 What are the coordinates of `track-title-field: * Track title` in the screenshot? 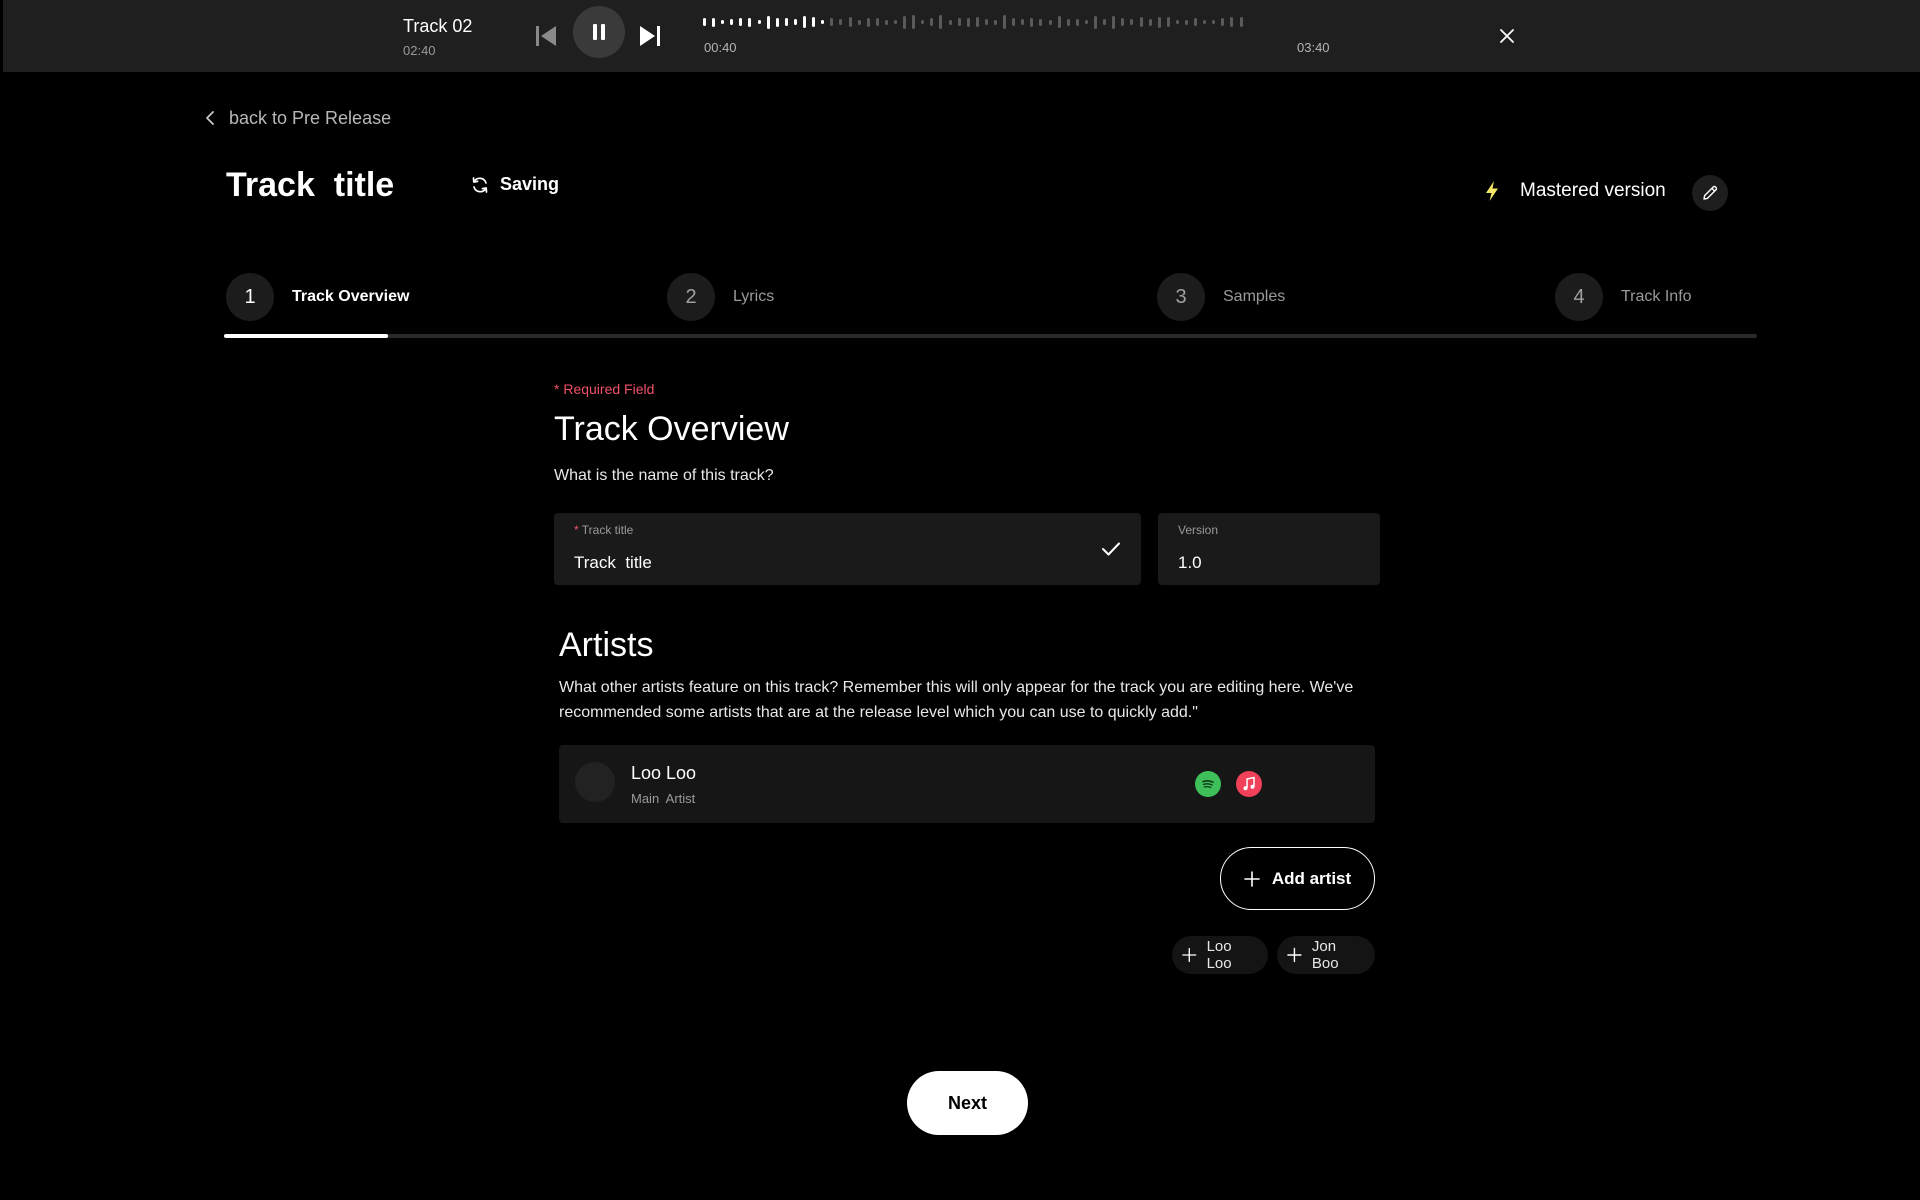 It's located at (847, 549).